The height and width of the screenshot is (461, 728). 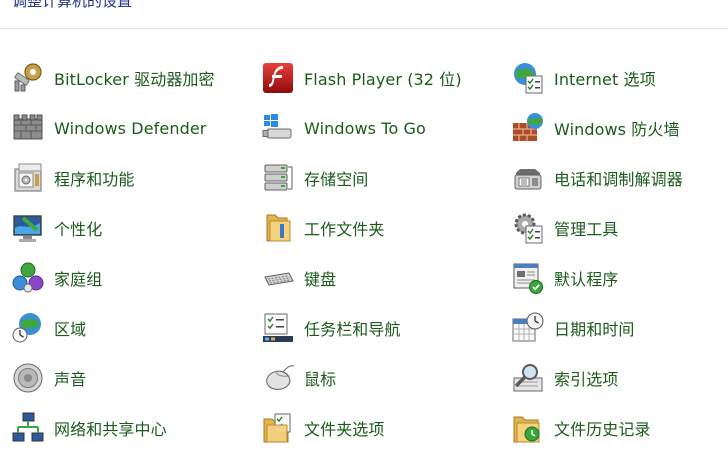 What do you see at coordinates (364, 378) in the screenshot?
I see `item-row: 声音 鼠标 索引选项` at bounding box center [364, 378].